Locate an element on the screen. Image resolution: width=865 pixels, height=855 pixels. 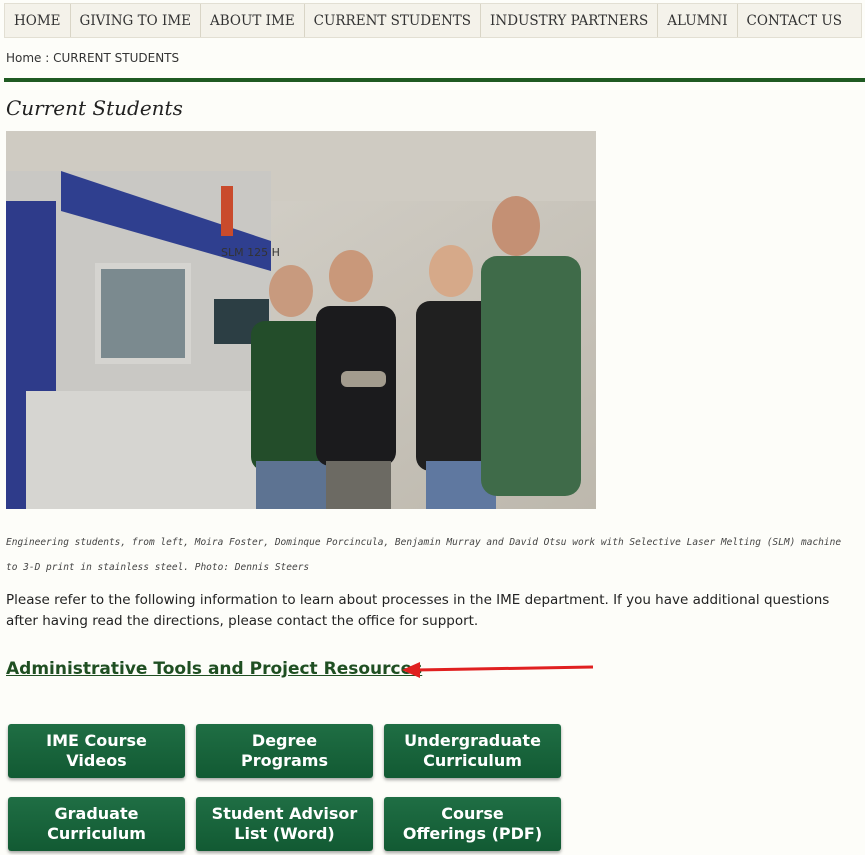
button-label: IME Course Videos is located at coordinates (96, 750).